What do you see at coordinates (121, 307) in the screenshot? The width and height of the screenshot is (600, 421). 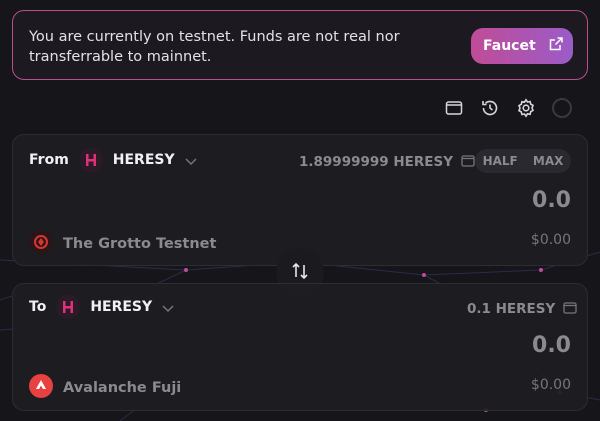 I see `to-token-name: HERESY` at bounding box center [121, 307].